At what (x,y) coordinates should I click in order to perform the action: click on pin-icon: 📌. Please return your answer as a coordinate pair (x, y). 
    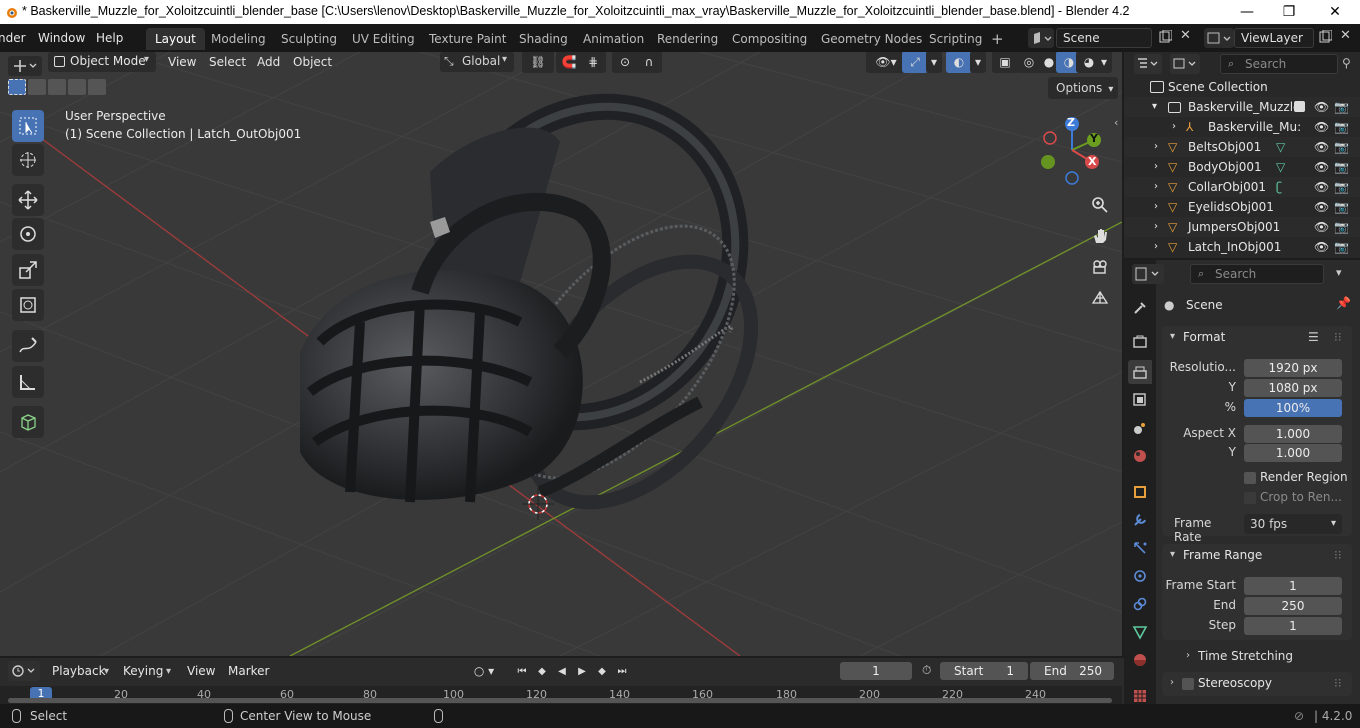
    Looking at the image, I should click on (1343, 303).